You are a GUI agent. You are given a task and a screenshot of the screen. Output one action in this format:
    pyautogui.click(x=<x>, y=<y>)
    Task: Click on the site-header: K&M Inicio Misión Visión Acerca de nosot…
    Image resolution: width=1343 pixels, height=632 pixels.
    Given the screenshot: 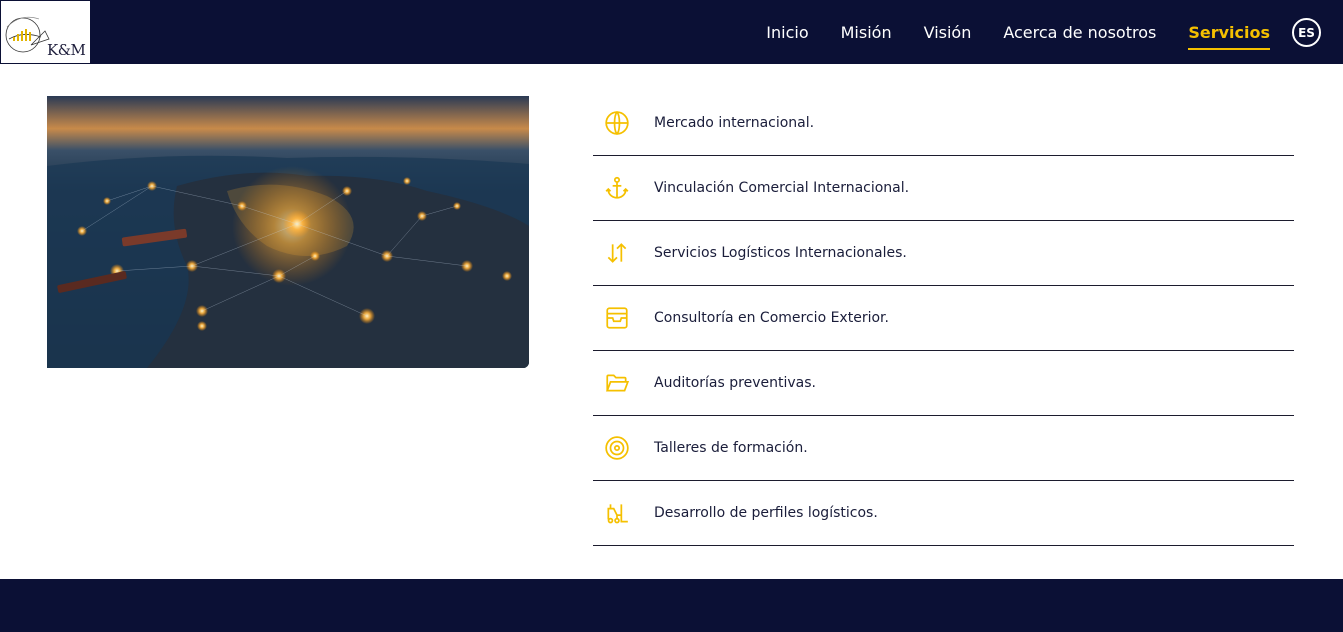 What is the action you would take?
    pyautogui.click(x=671, y=32)
    